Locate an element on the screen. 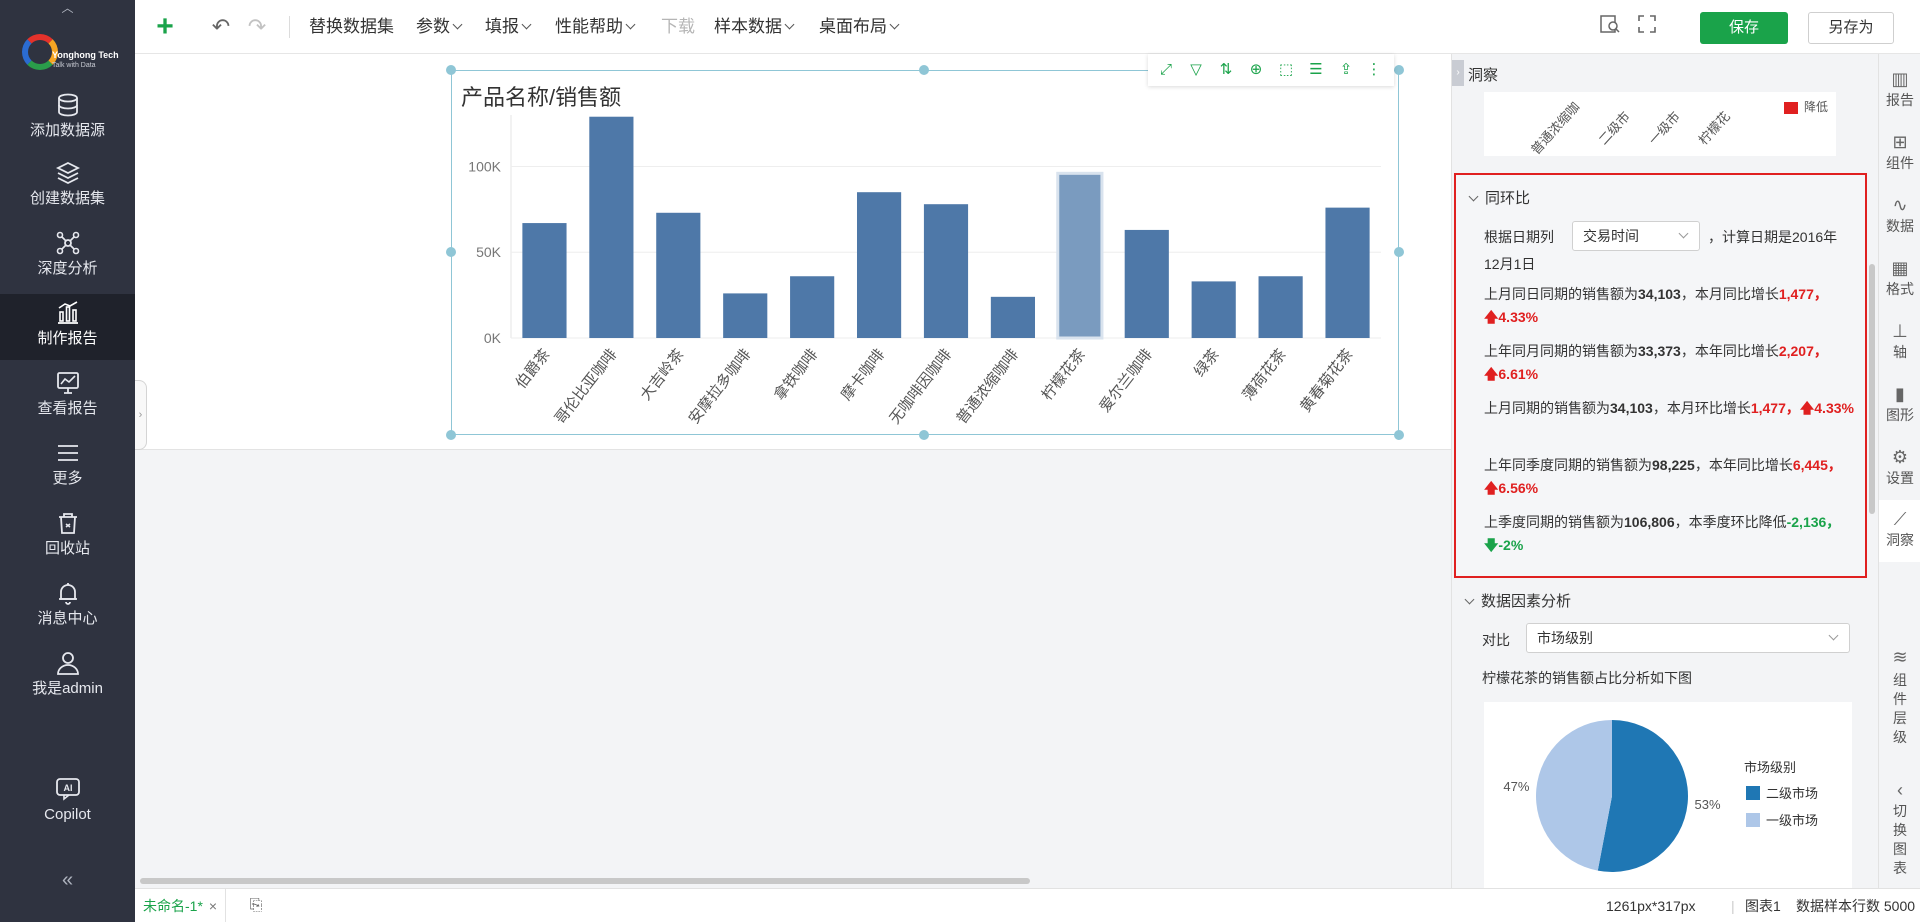  menu-icon is located at coordinates (67, 453).